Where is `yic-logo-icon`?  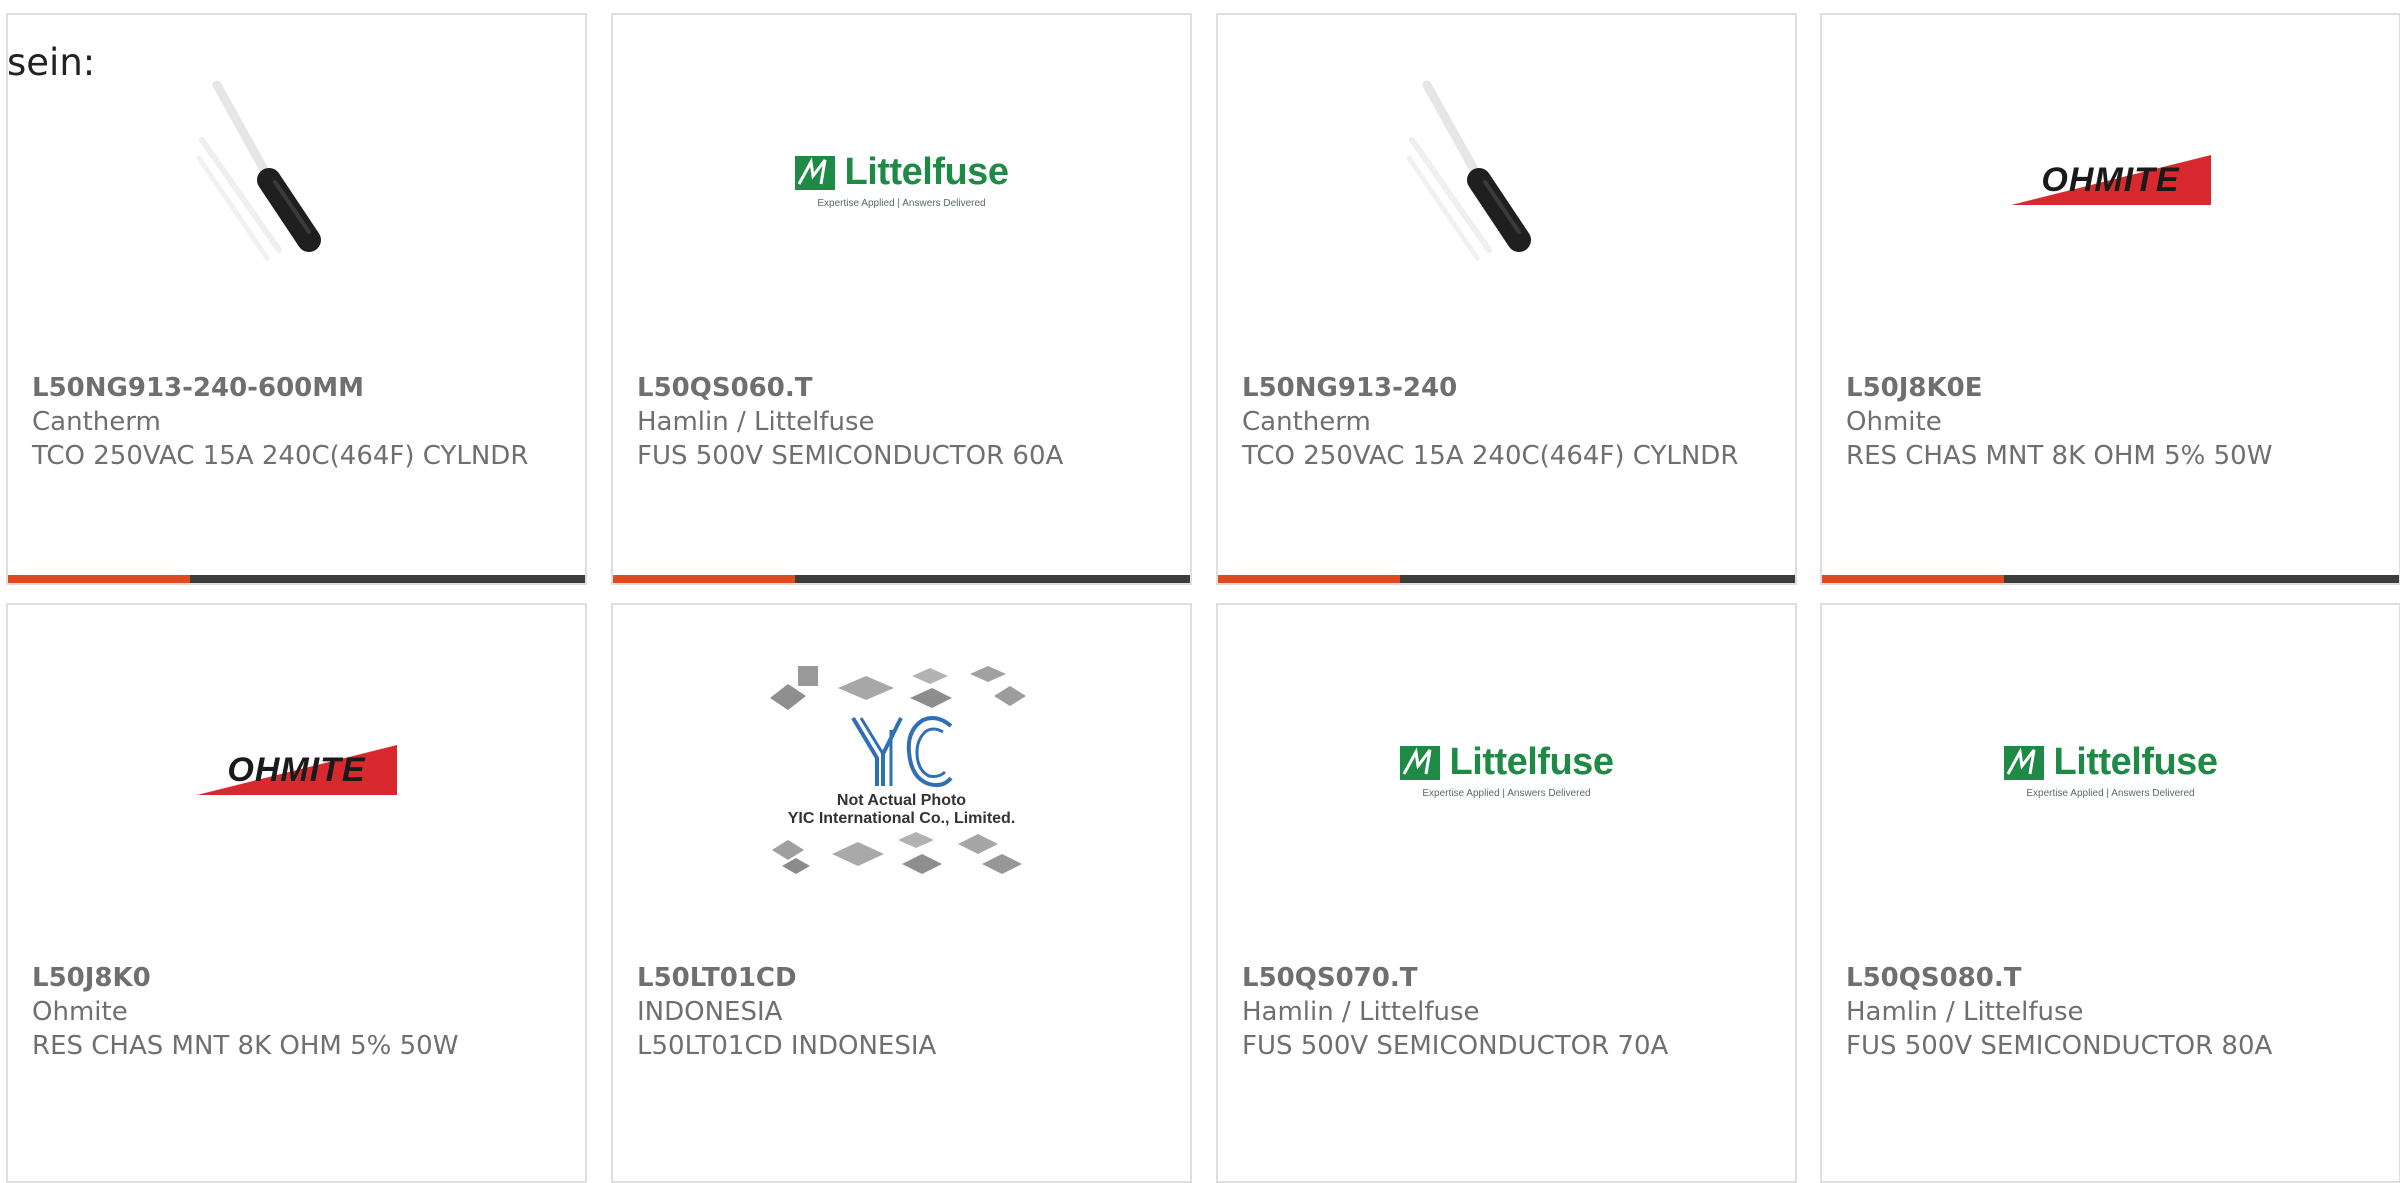
yic-logo-icon is located at coordinates (901, 752).